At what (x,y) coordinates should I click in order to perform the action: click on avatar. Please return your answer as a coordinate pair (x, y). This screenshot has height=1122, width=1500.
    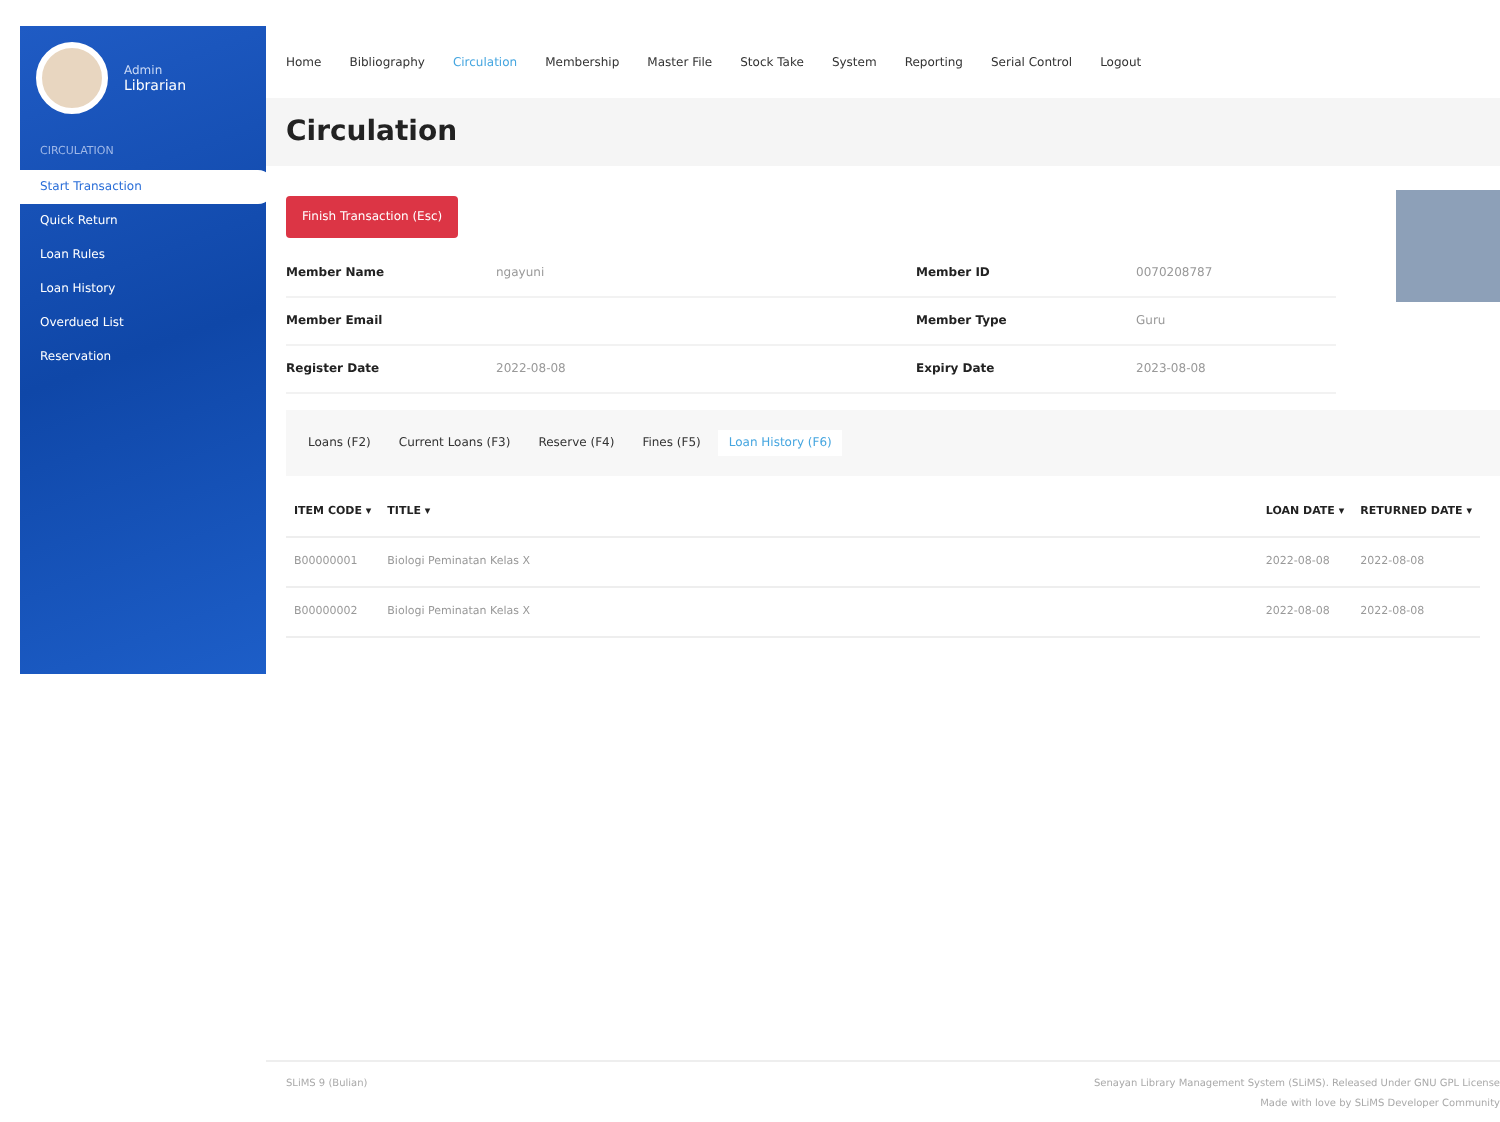
    Looking at the image, I should click on (72, 78).